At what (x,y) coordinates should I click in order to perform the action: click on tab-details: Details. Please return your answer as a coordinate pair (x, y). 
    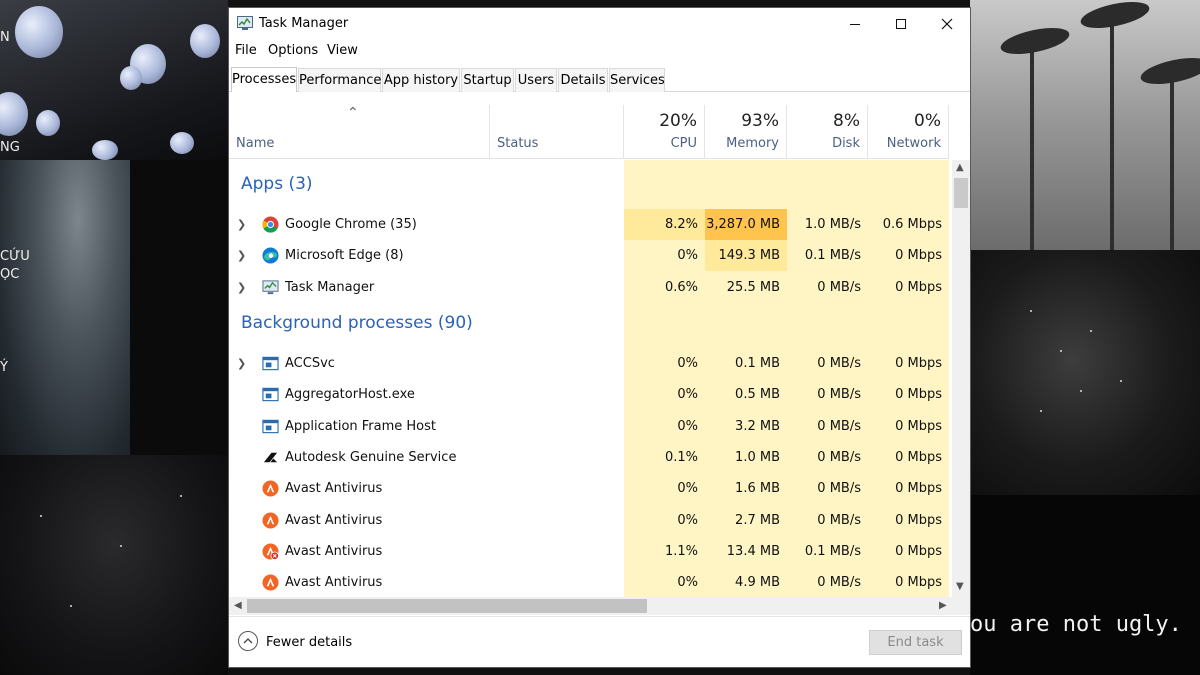
    Looking at the image, I should click on (583, 80).